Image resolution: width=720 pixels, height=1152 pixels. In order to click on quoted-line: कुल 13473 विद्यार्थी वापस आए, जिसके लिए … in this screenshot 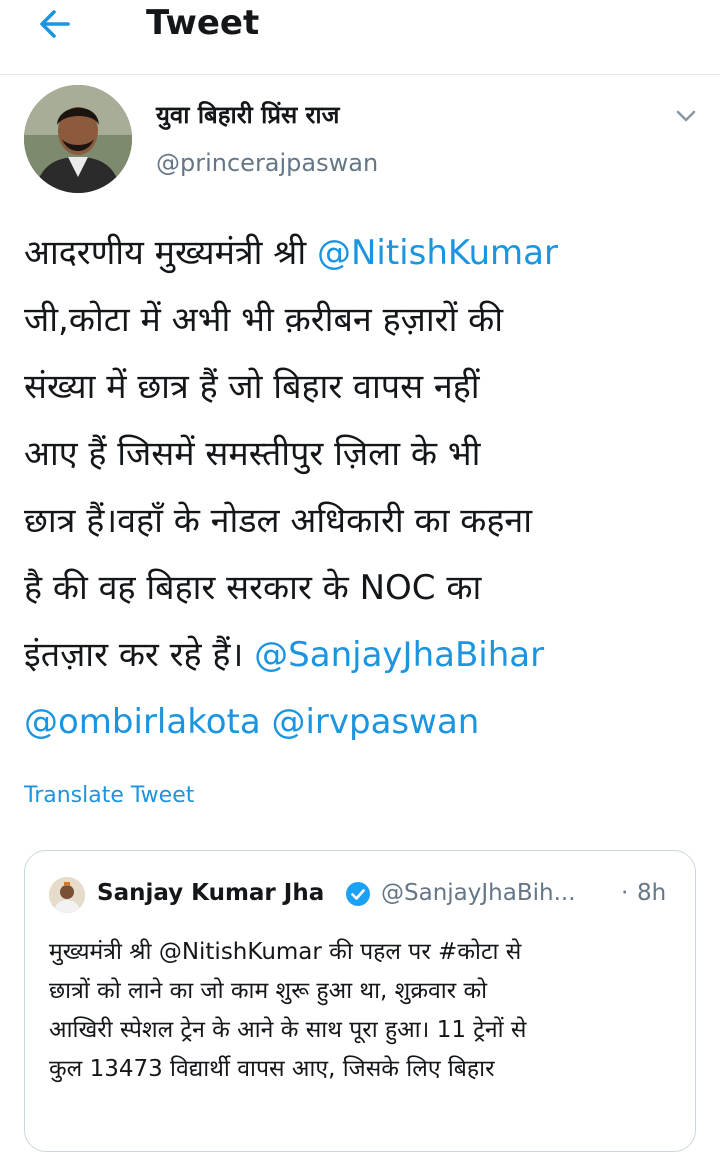, I will do `click(272, 1069)`.